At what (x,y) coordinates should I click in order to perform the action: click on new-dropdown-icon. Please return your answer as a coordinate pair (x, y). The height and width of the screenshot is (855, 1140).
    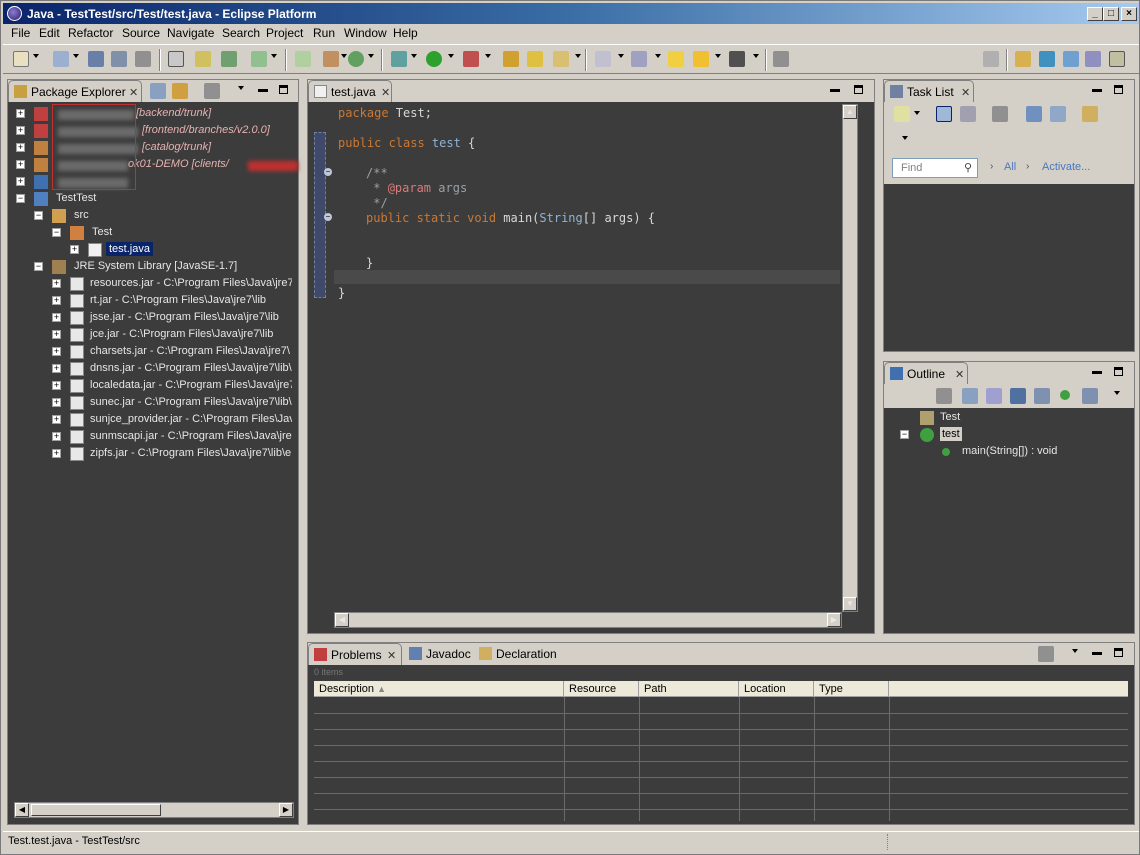
    Looking at the image, I should click on (36, 56).